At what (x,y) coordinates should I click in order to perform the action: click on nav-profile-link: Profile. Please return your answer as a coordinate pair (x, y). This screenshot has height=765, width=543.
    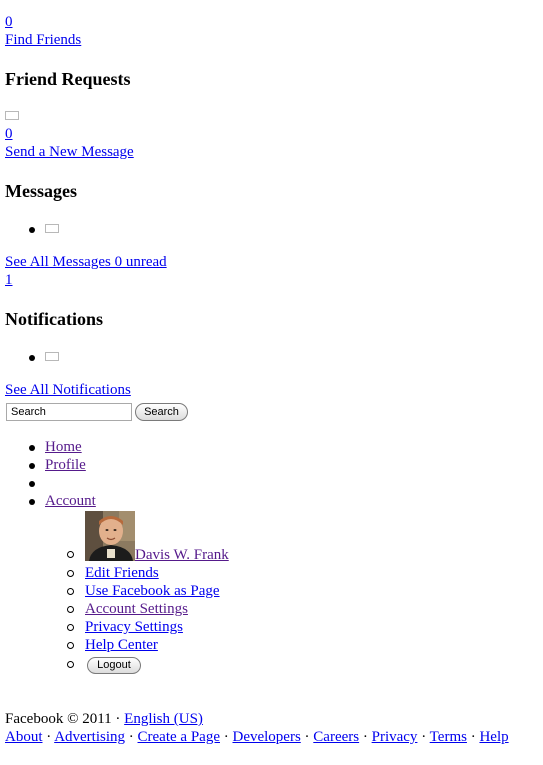
    Looking at the image, I should click on (65, 465).